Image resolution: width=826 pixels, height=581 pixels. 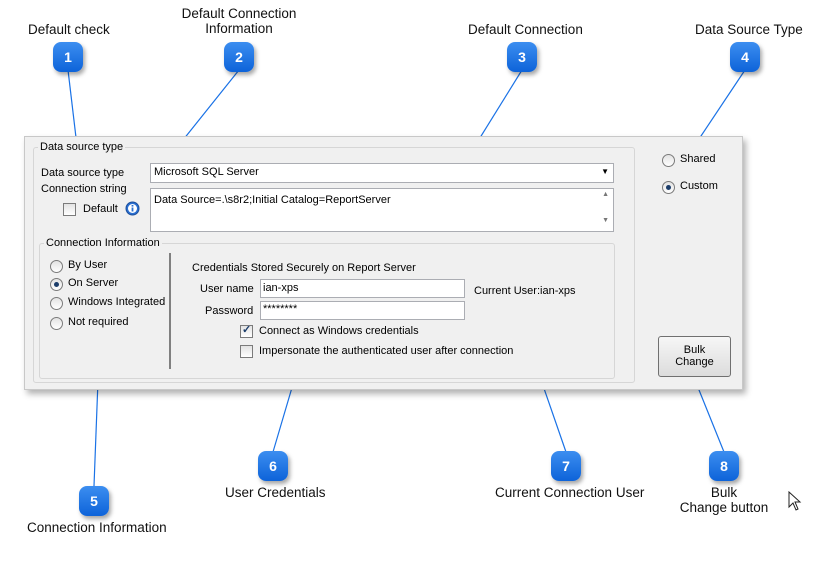 What do you see at coordinates (795, 501) in the screenshot?
I see `mouse-cursor-icon` at bounding box center [795, 501].